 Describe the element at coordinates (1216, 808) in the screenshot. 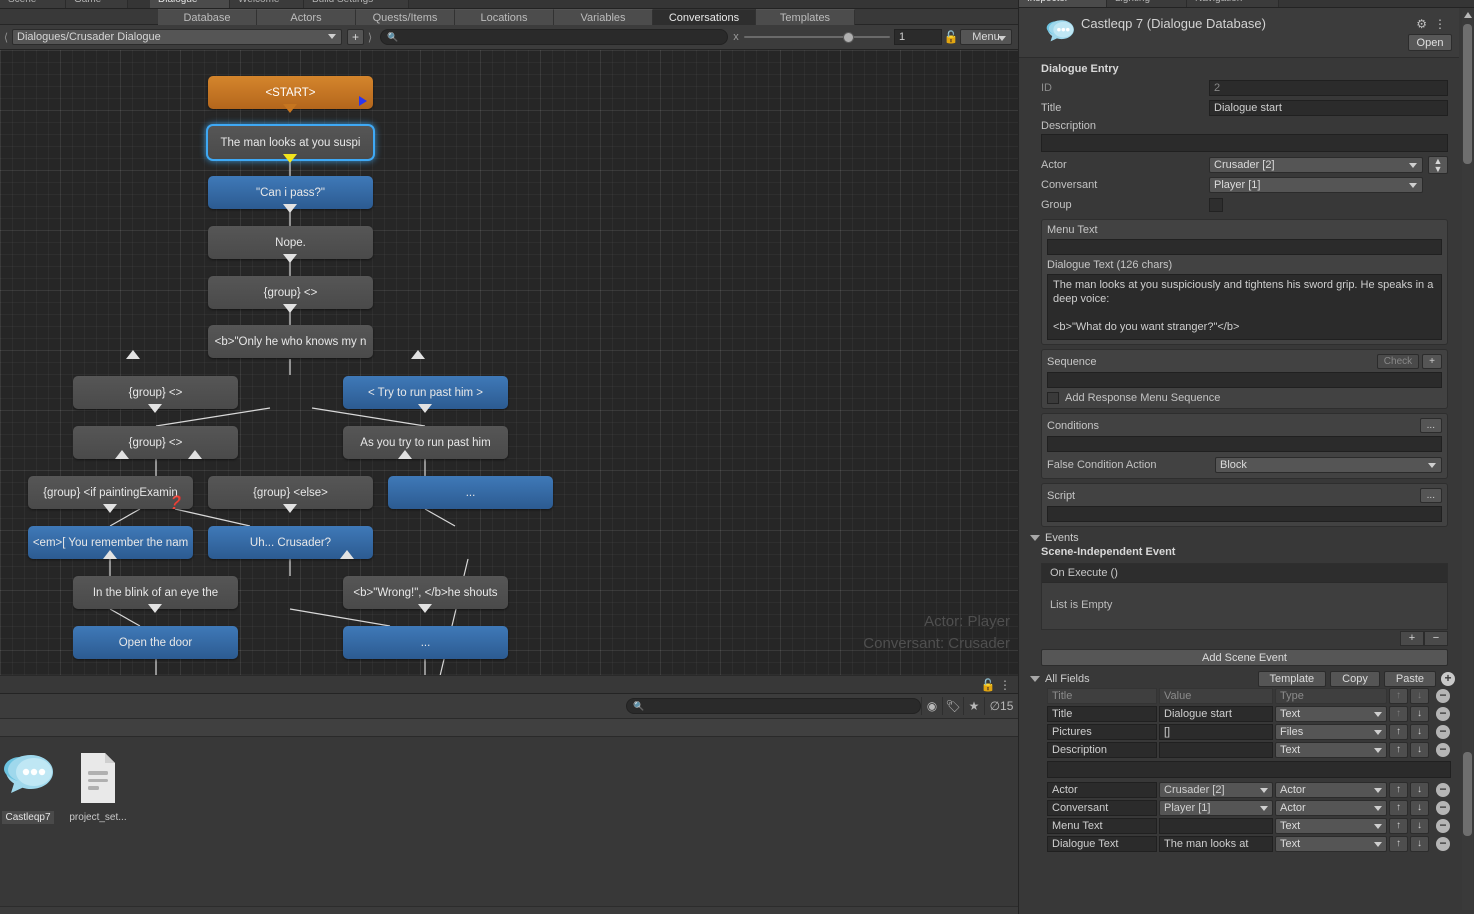

I see `field-value-dropdown: Player [1]` at that location.